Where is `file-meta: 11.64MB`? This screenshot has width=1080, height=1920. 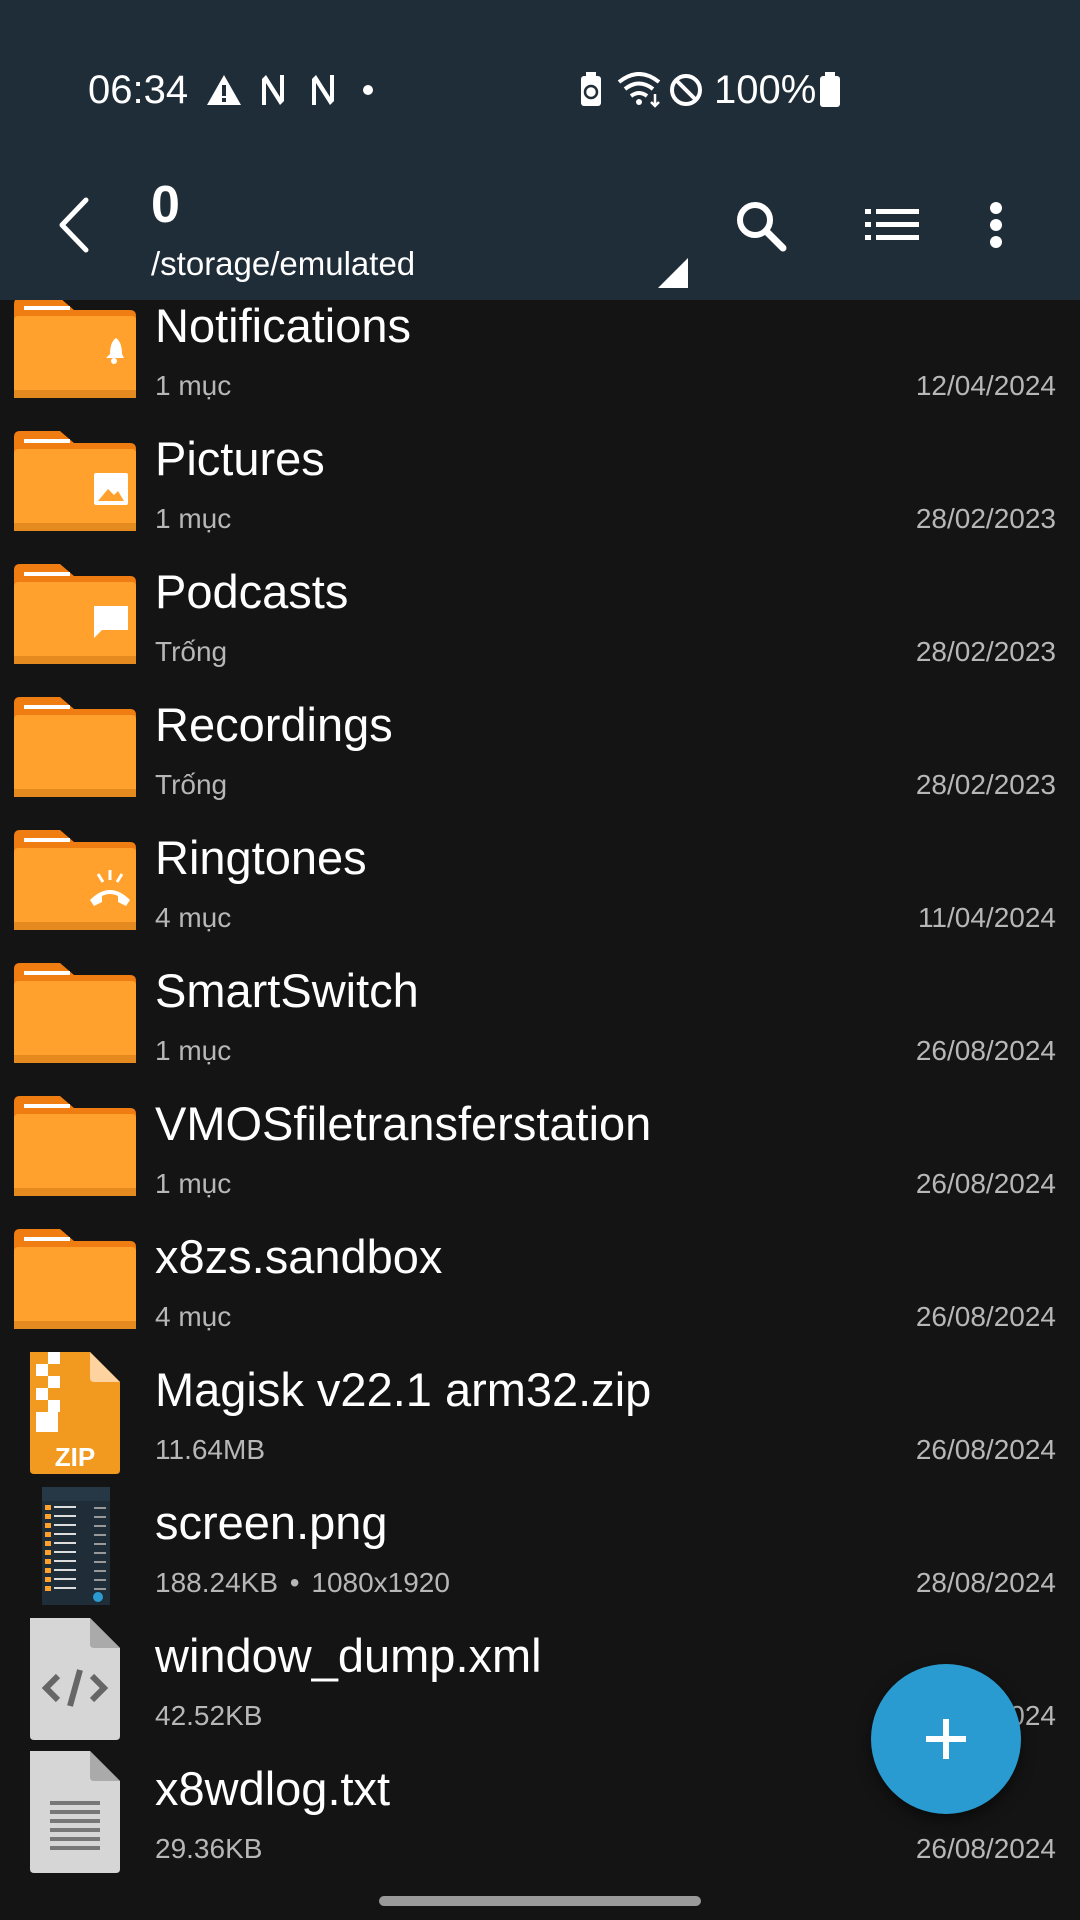
file-meta: 11.64MB is located at coordinates (210, 1450).